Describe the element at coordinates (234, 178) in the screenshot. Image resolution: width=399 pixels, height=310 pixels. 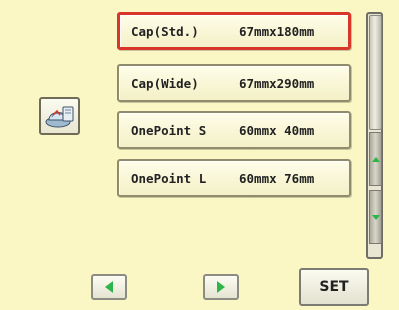
I see `hoop-option-onepoint-l: OnePoint L 60mmx 76mm` at that location.